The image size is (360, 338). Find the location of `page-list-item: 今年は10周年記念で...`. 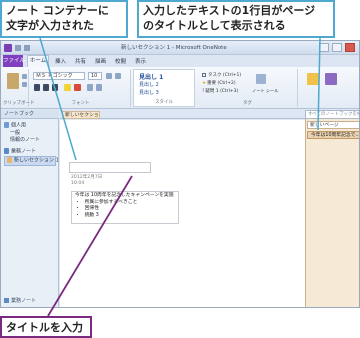

page-list-item: 今年は10周年記念で... is located at coordinates (333, 135).